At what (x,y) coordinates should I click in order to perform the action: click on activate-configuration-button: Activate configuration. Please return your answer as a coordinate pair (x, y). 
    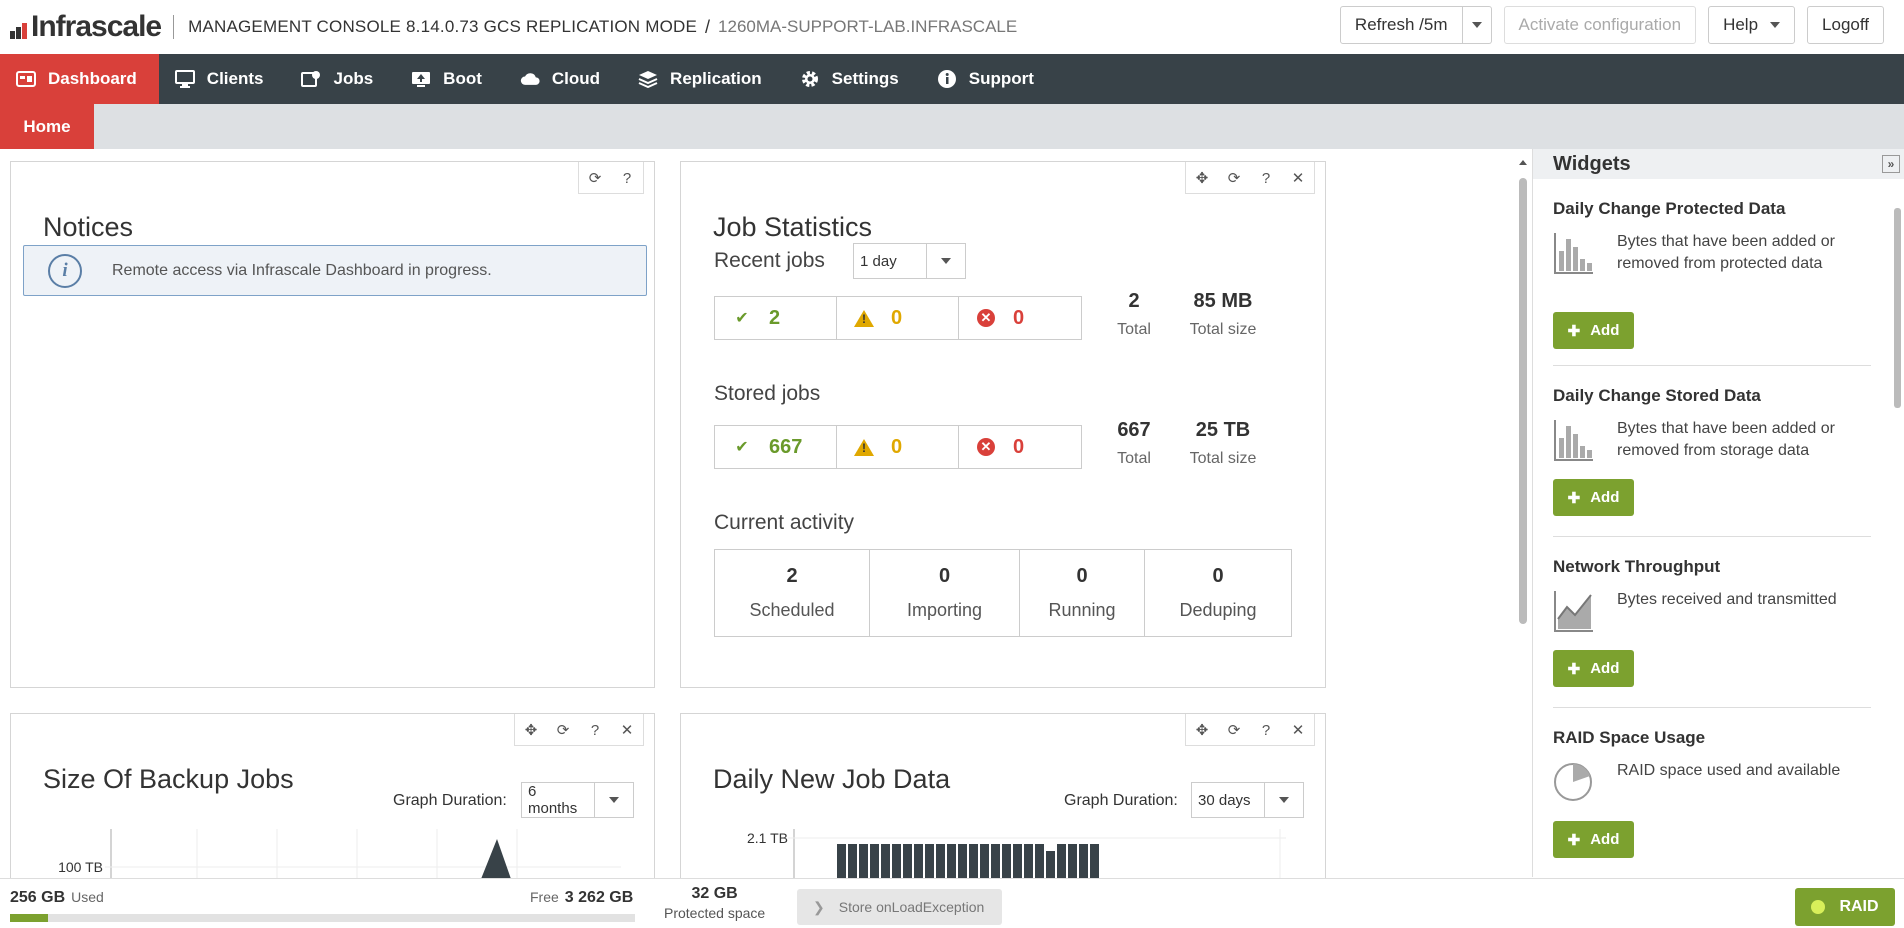
    Looking at the image, I should click on (1600, 25).